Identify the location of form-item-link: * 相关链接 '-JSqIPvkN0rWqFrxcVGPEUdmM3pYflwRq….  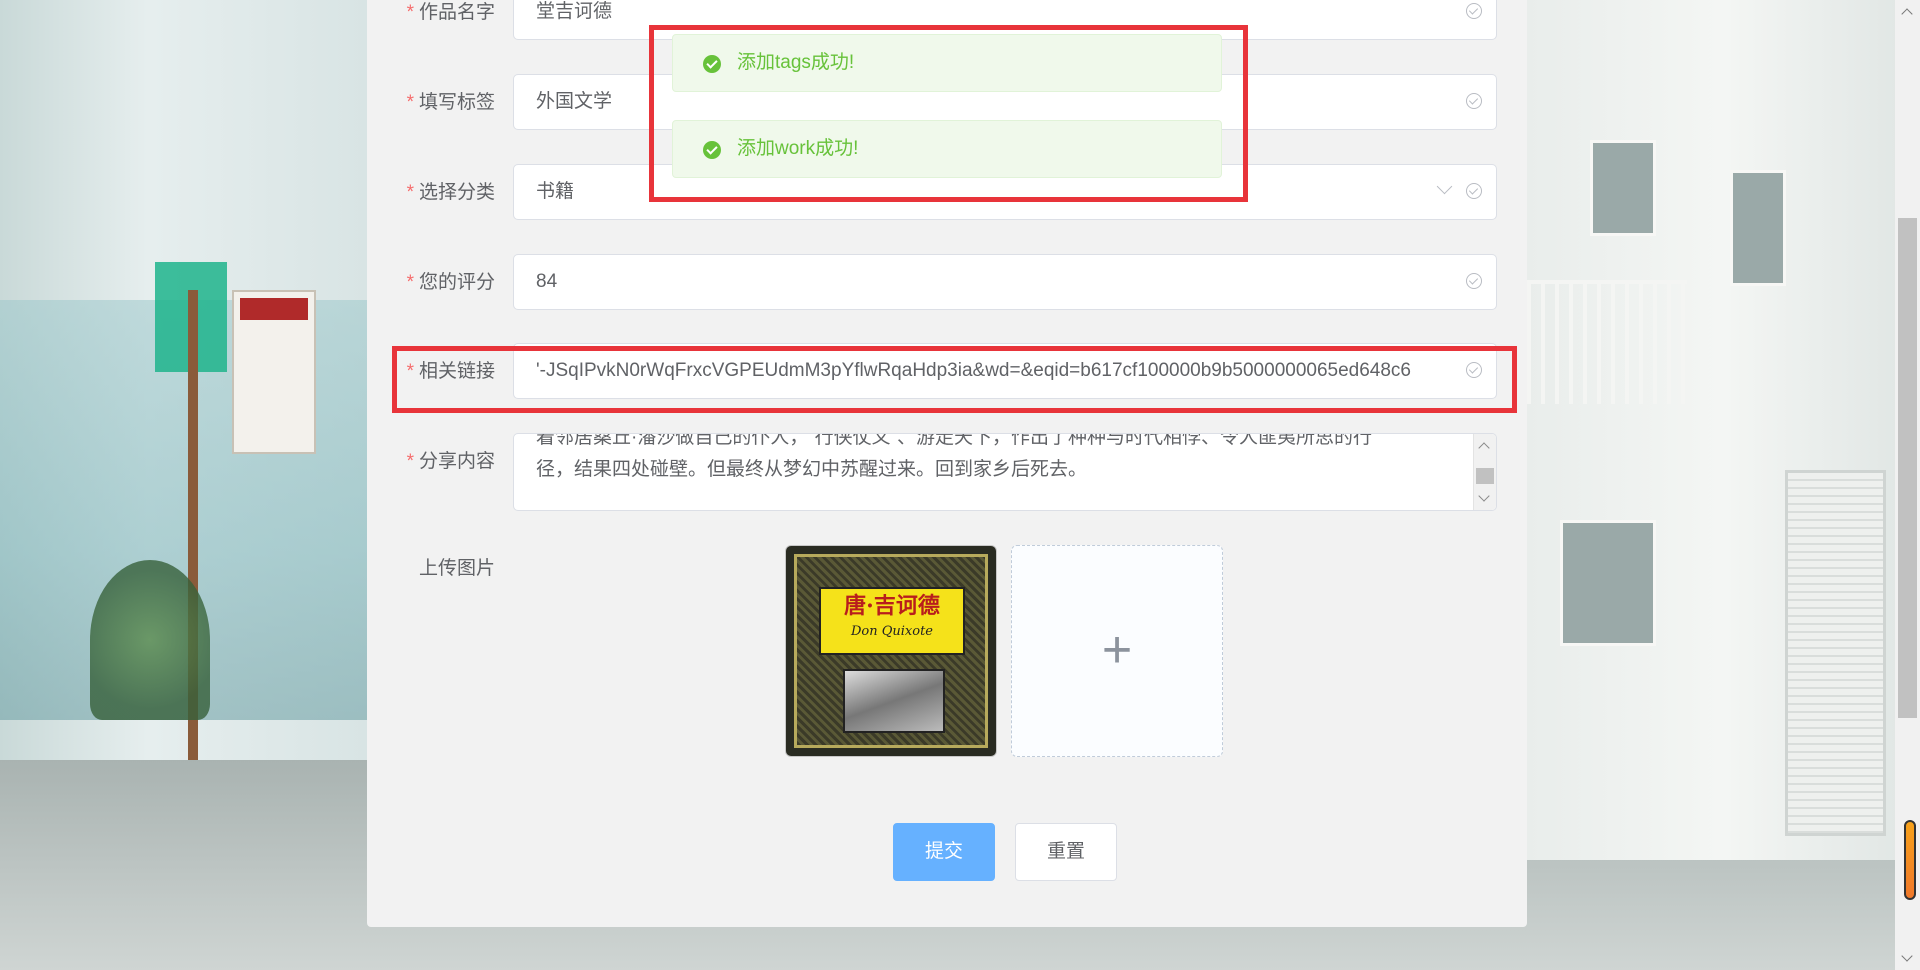
(947, 372).